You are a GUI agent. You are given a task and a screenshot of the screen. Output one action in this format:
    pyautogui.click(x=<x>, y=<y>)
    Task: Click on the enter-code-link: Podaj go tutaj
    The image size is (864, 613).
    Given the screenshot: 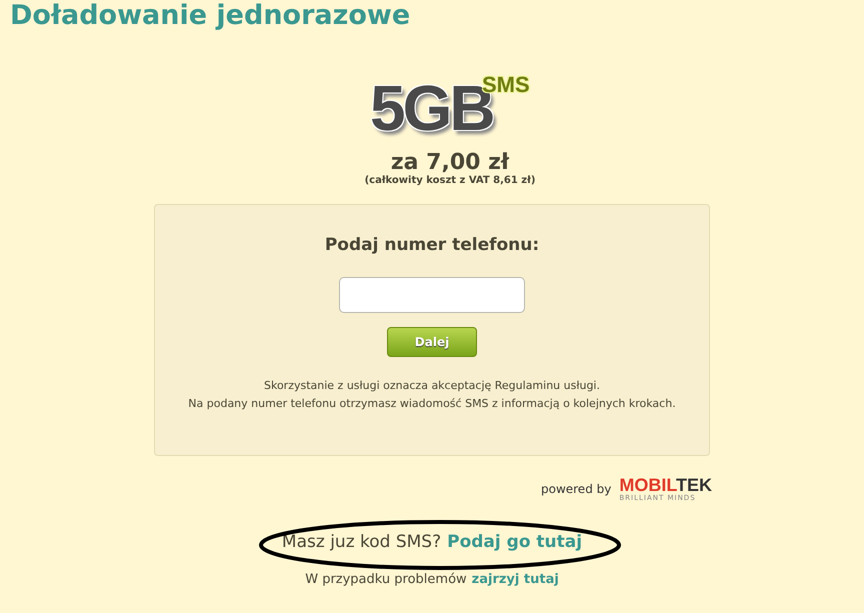 What is the action you would take?
    pyautogui.click(x=514, y=542)
    